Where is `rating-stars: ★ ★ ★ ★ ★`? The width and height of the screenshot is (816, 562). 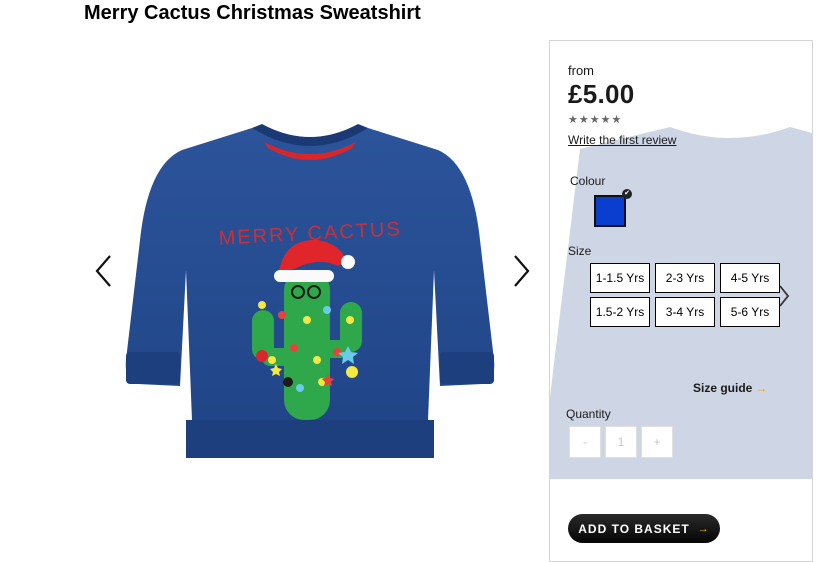
rating-stars: ★ ★ ★ ★ ★ is located at coordinates (594, 120).